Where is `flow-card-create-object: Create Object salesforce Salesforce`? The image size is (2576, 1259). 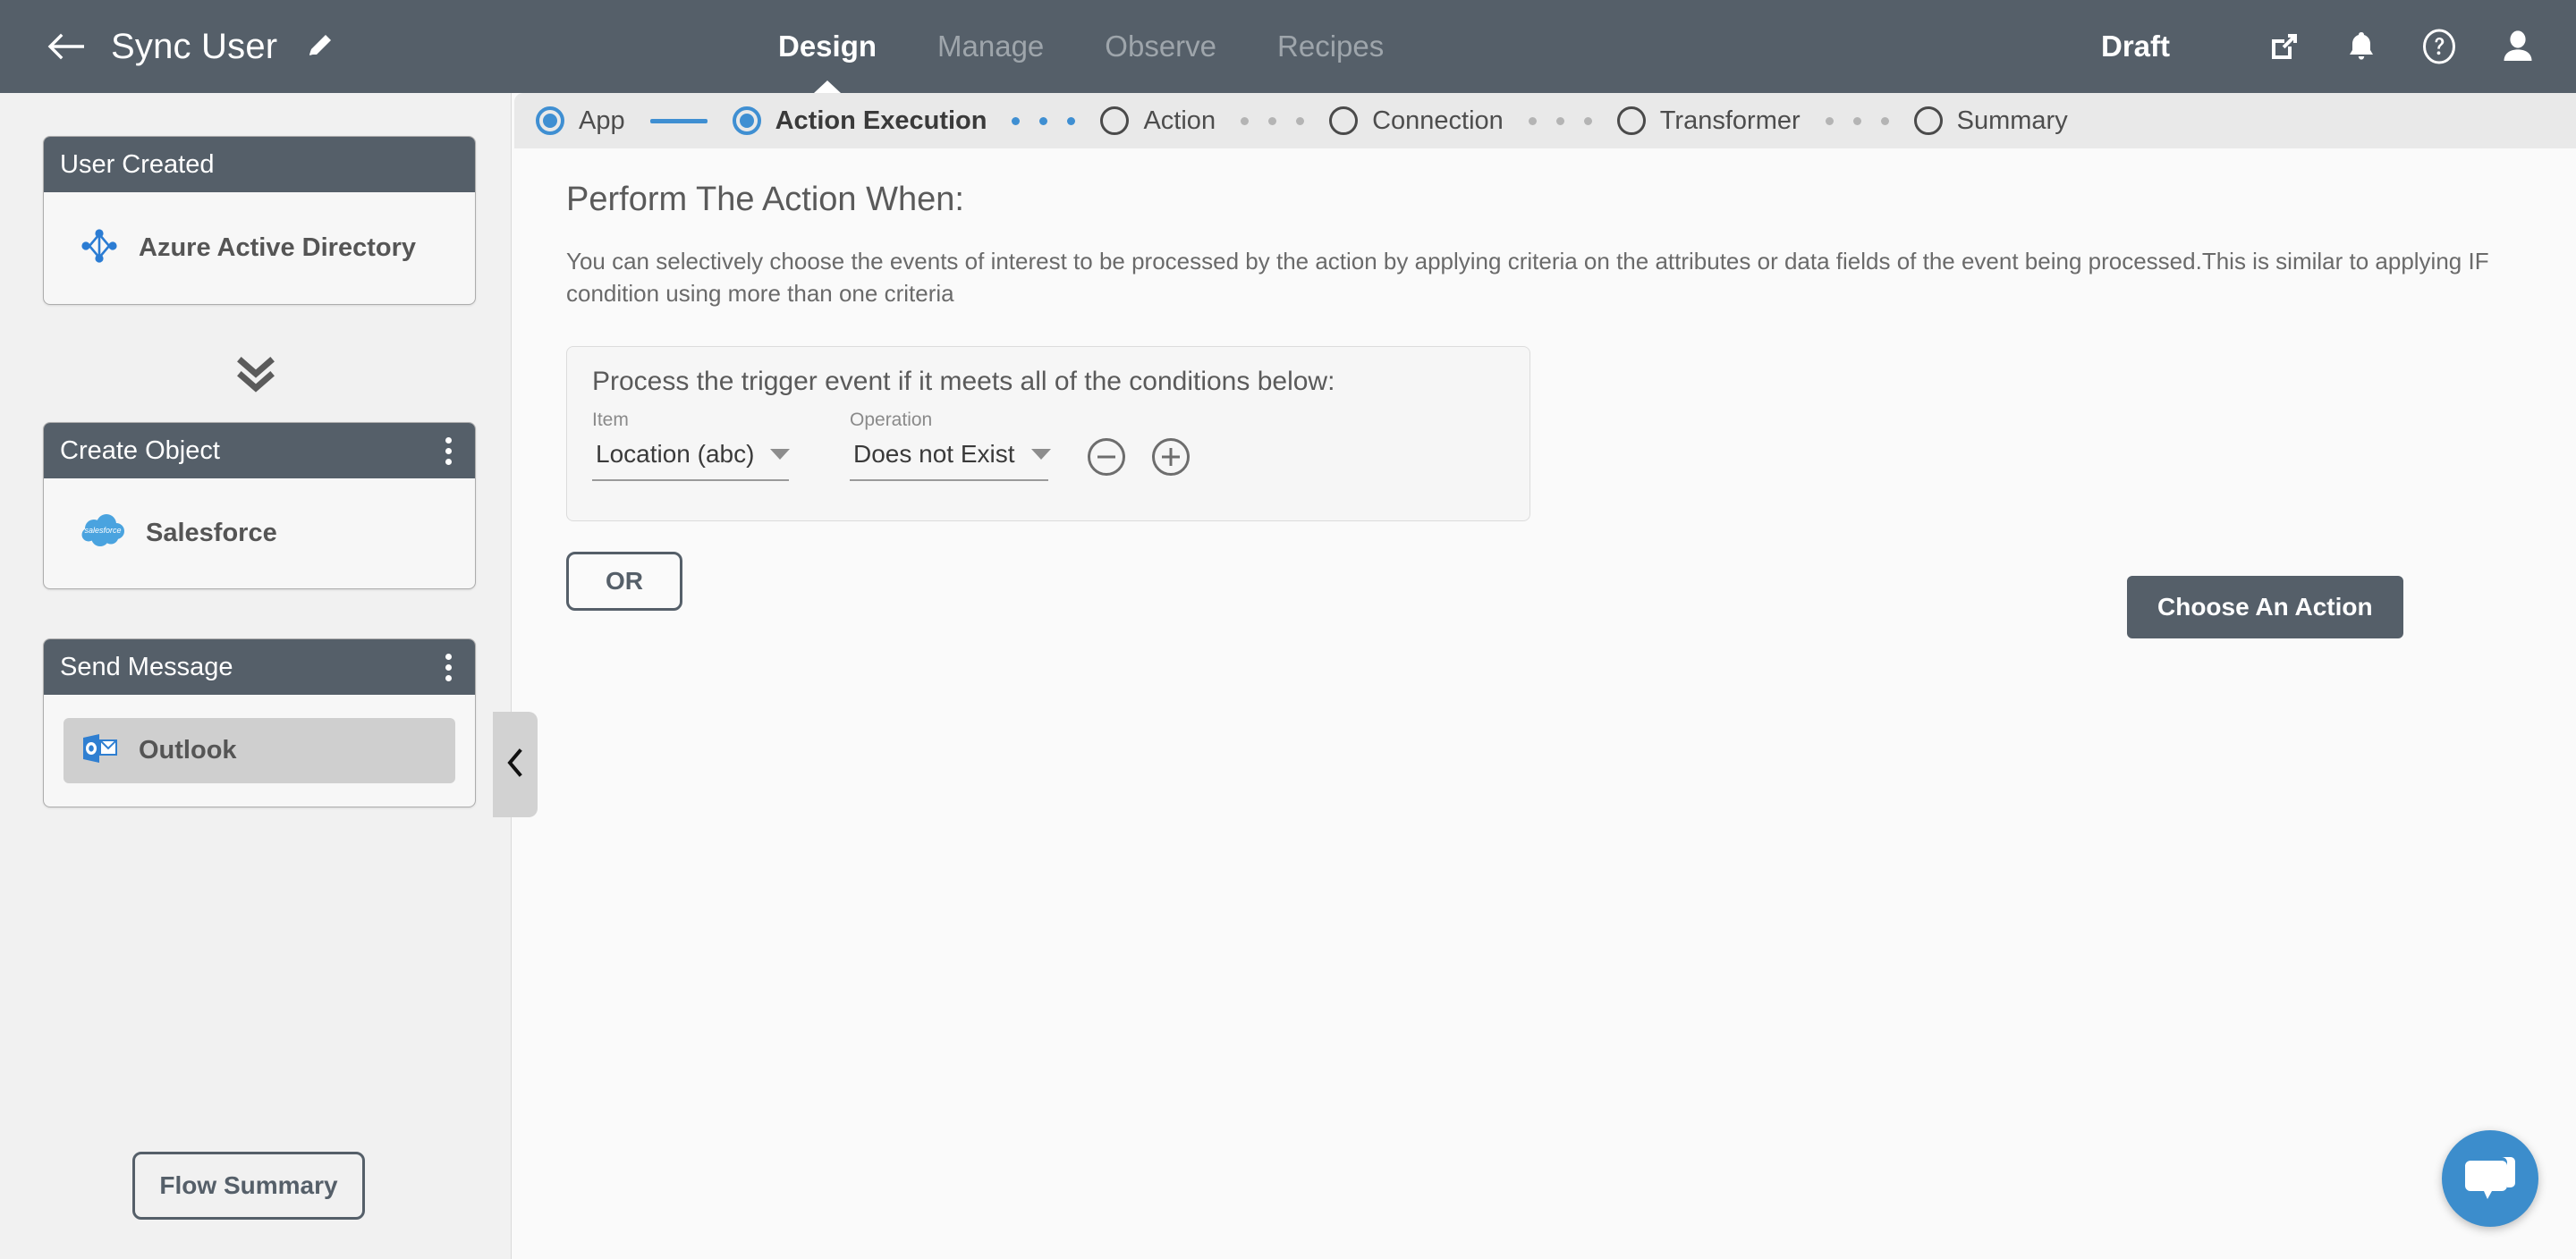 flow-card-create-object: Create Object salesforce Salesforce is located at coordinates (259, 505).